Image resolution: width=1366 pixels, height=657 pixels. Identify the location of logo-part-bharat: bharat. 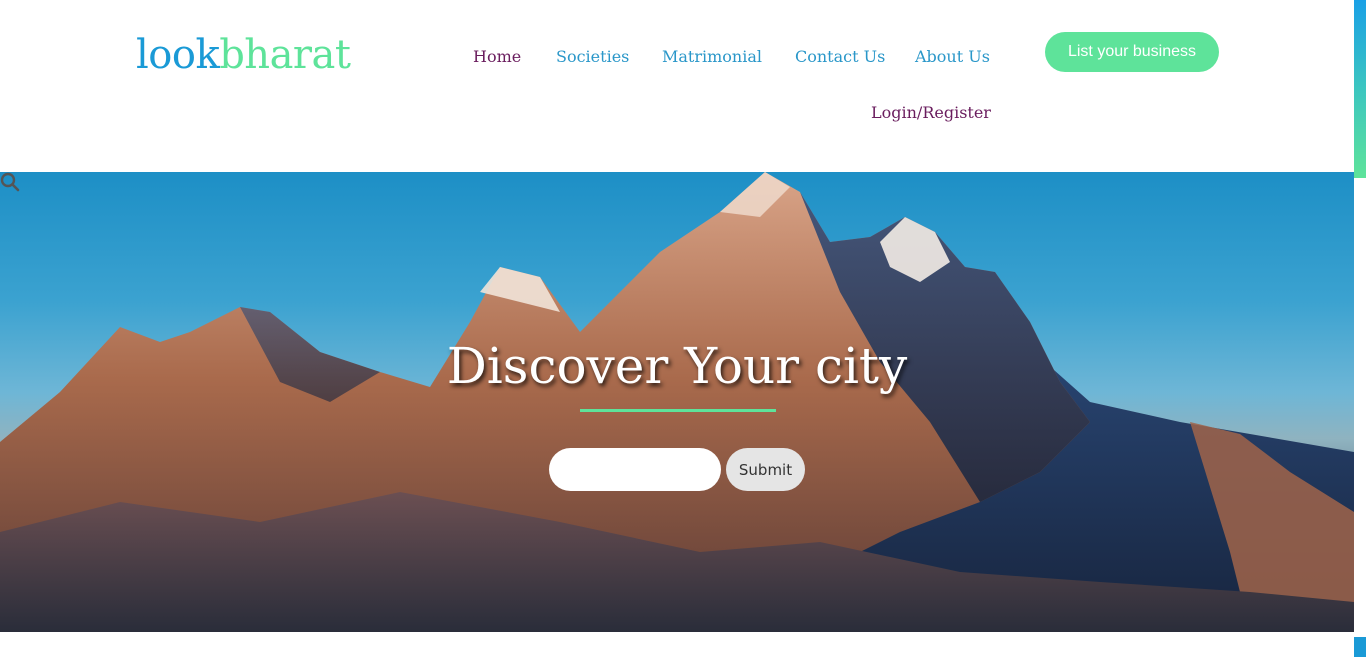
(285, 55).